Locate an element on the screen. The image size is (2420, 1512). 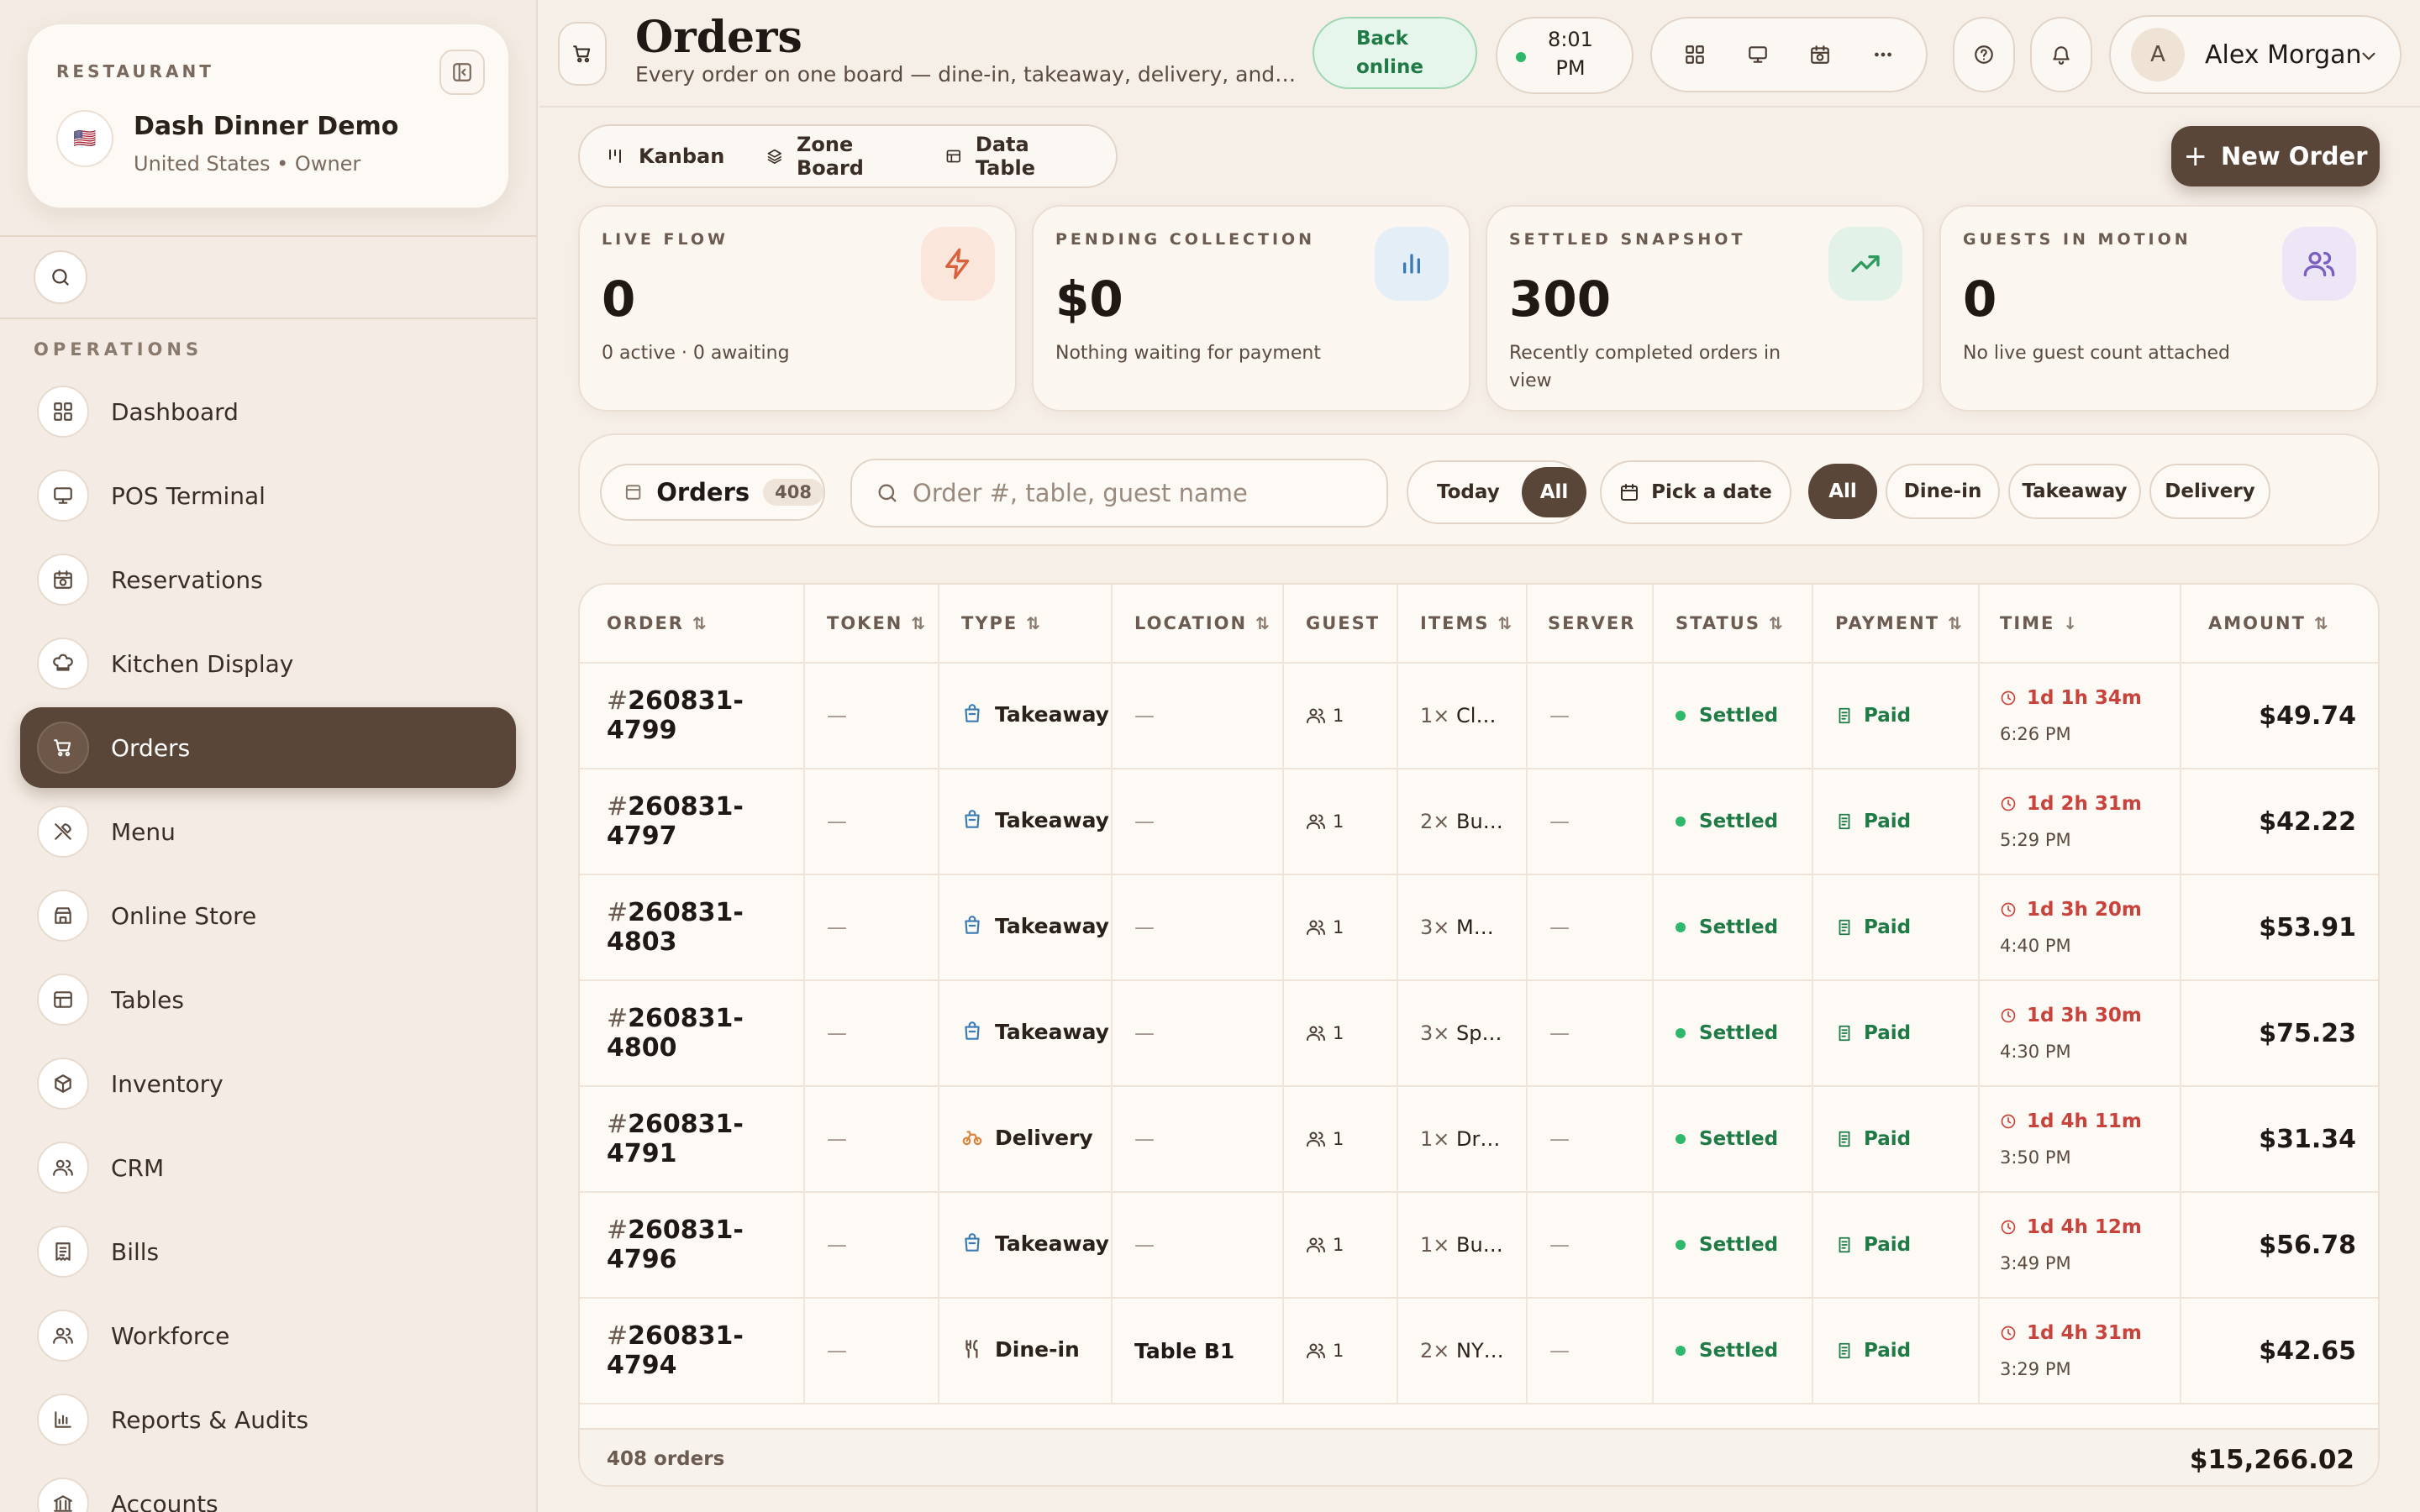
sidebar-item-dashboard: Dashboard is located at coordinates (268, 411).